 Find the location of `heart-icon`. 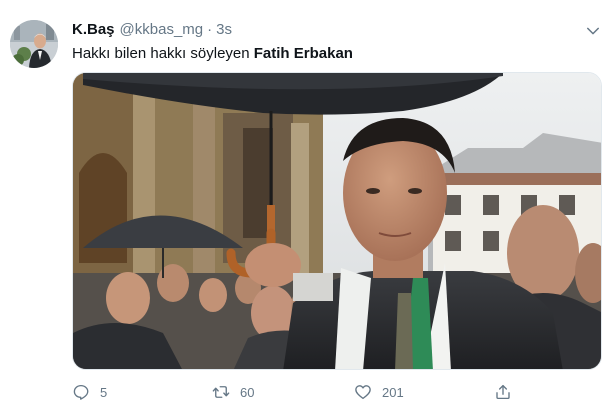

heart-icon is located at coordinates (363, 392).